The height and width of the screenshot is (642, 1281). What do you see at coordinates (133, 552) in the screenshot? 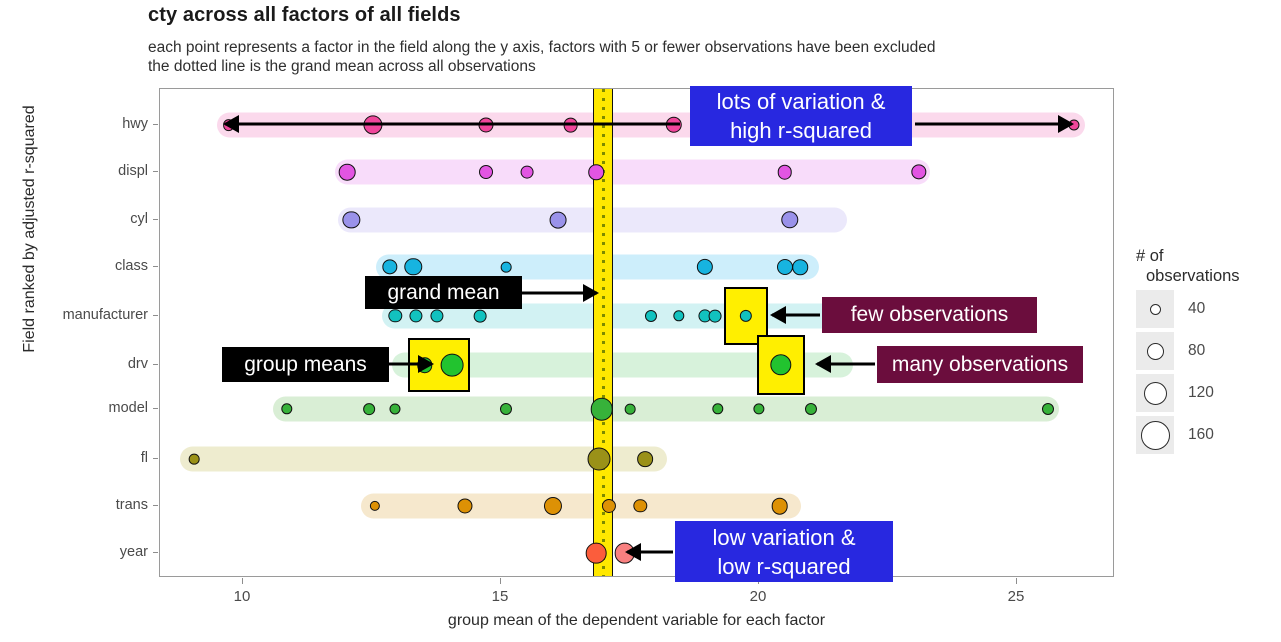
I see `y-axis-tick-year: year` at bounding box center [133, 552].